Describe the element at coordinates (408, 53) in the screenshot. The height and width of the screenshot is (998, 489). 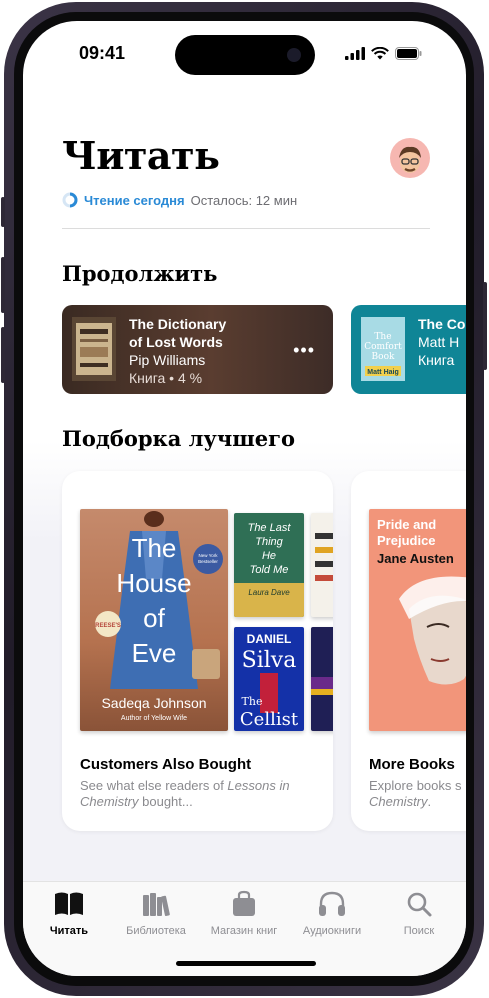
I see `battery-icon` at that location.